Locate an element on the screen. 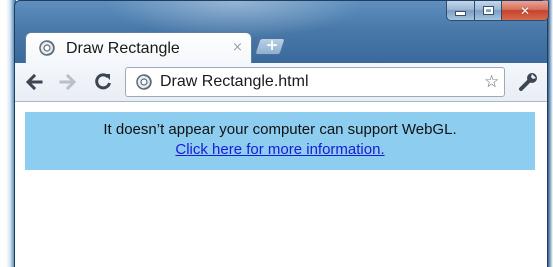  plus-icon: + is located at coordinates (272, 45).